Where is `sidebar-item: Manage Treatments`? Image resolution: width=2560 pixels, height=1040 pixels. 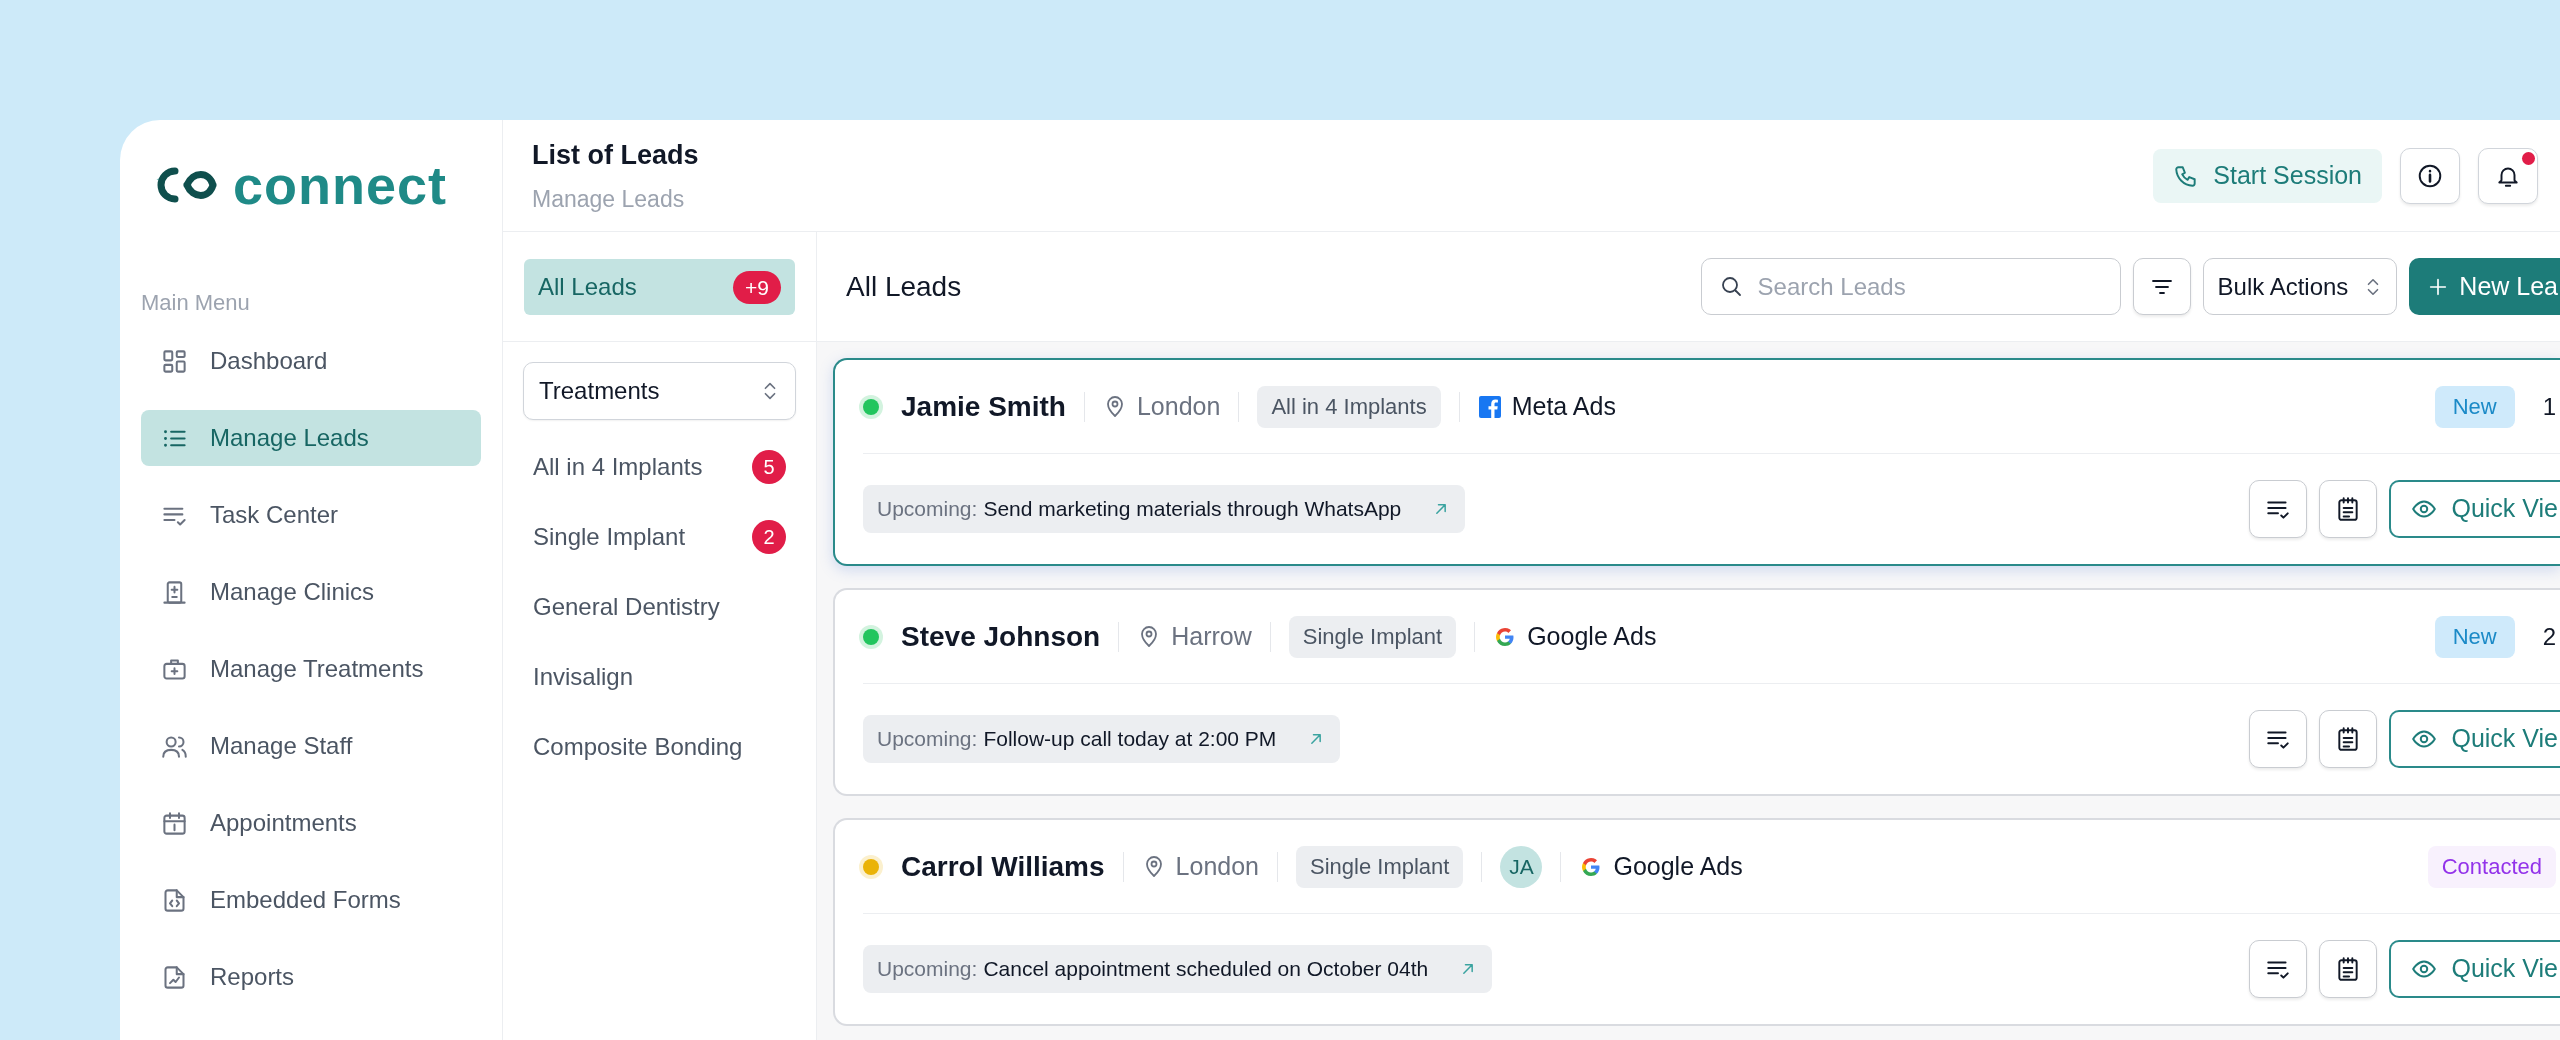
sidebar-item: Manage Treatments is located at coordinates (311, 669).